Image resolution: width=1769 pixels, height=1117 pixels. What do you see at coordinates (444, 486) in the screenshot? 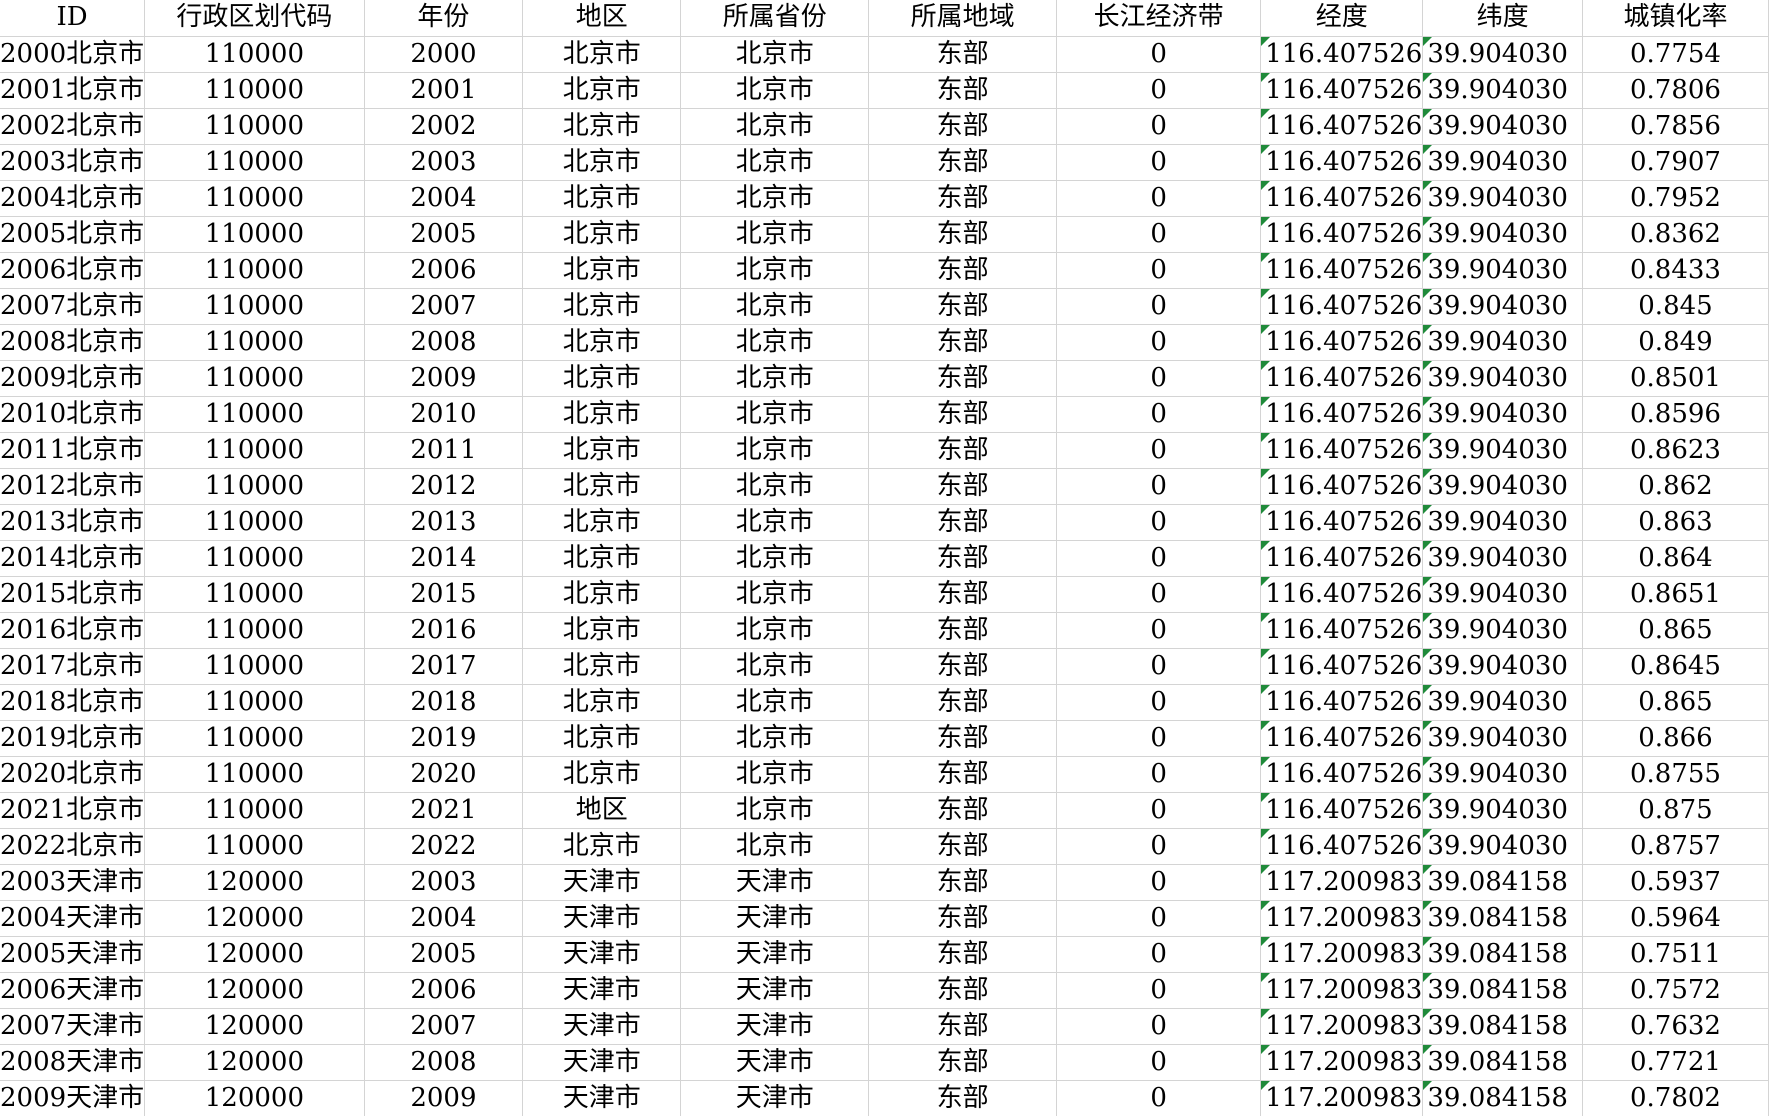
I see `cell-year: 2012` at bounding box center [444, 486].